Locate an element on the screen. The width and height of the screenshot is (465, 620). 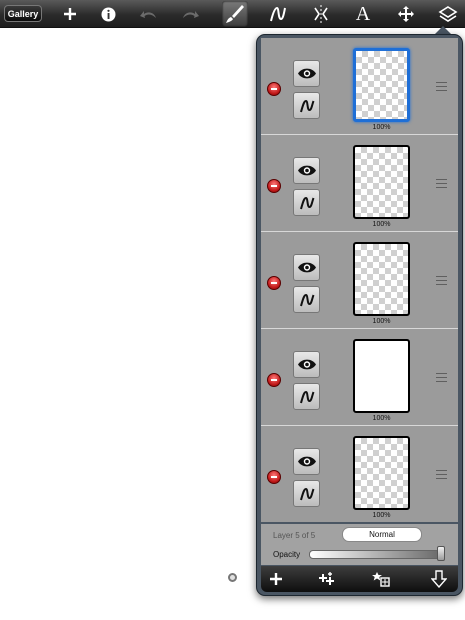
brush-icon is located at coordinates (235, 14).